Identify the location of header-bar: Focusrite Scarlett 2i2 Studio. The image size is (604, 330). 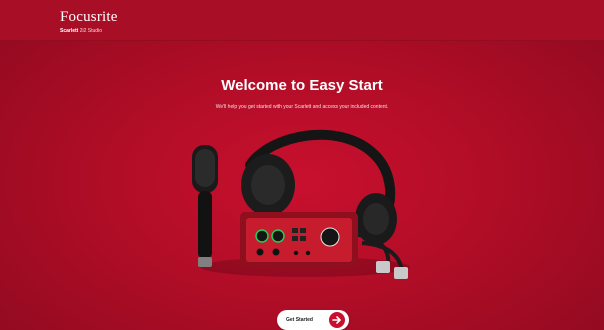
(302, 20).